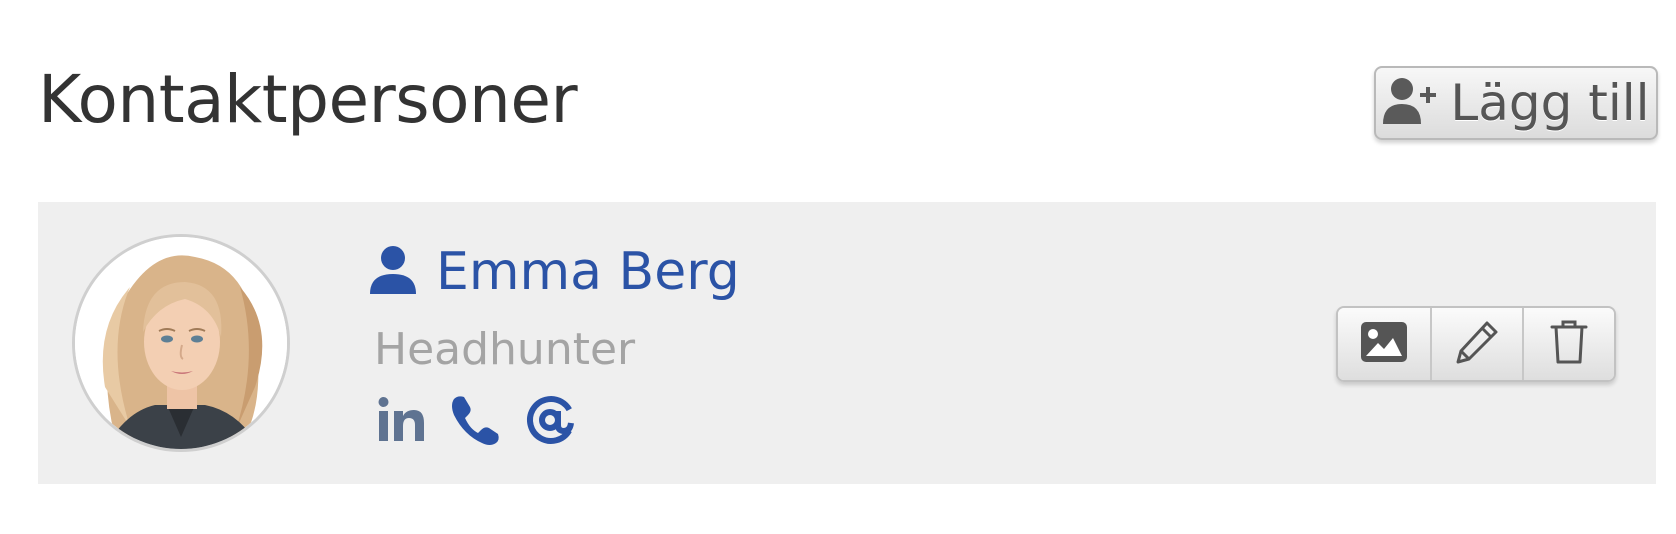 The width and height of the screenshot is (1676, 534). I want to click on contact-name-row: Emma Berg, so click(554, 272).